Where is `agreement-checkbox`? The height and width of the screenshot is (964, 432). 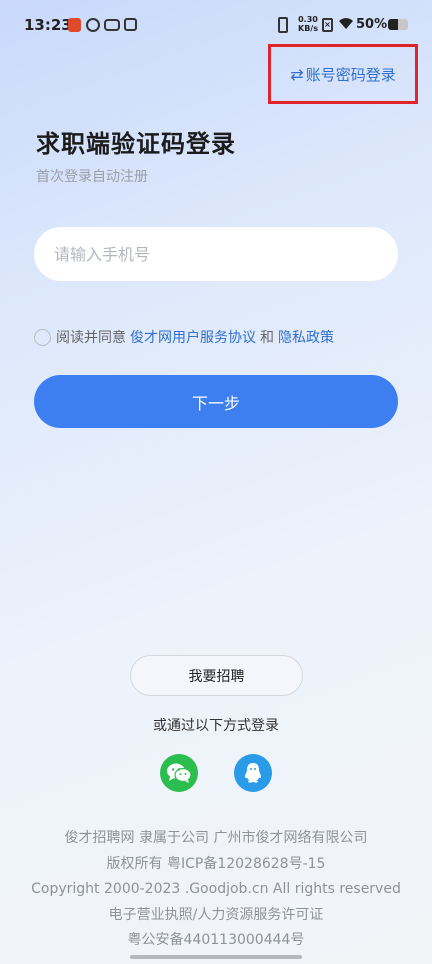 agreement-checkbox is located at coordinates (42, 337).